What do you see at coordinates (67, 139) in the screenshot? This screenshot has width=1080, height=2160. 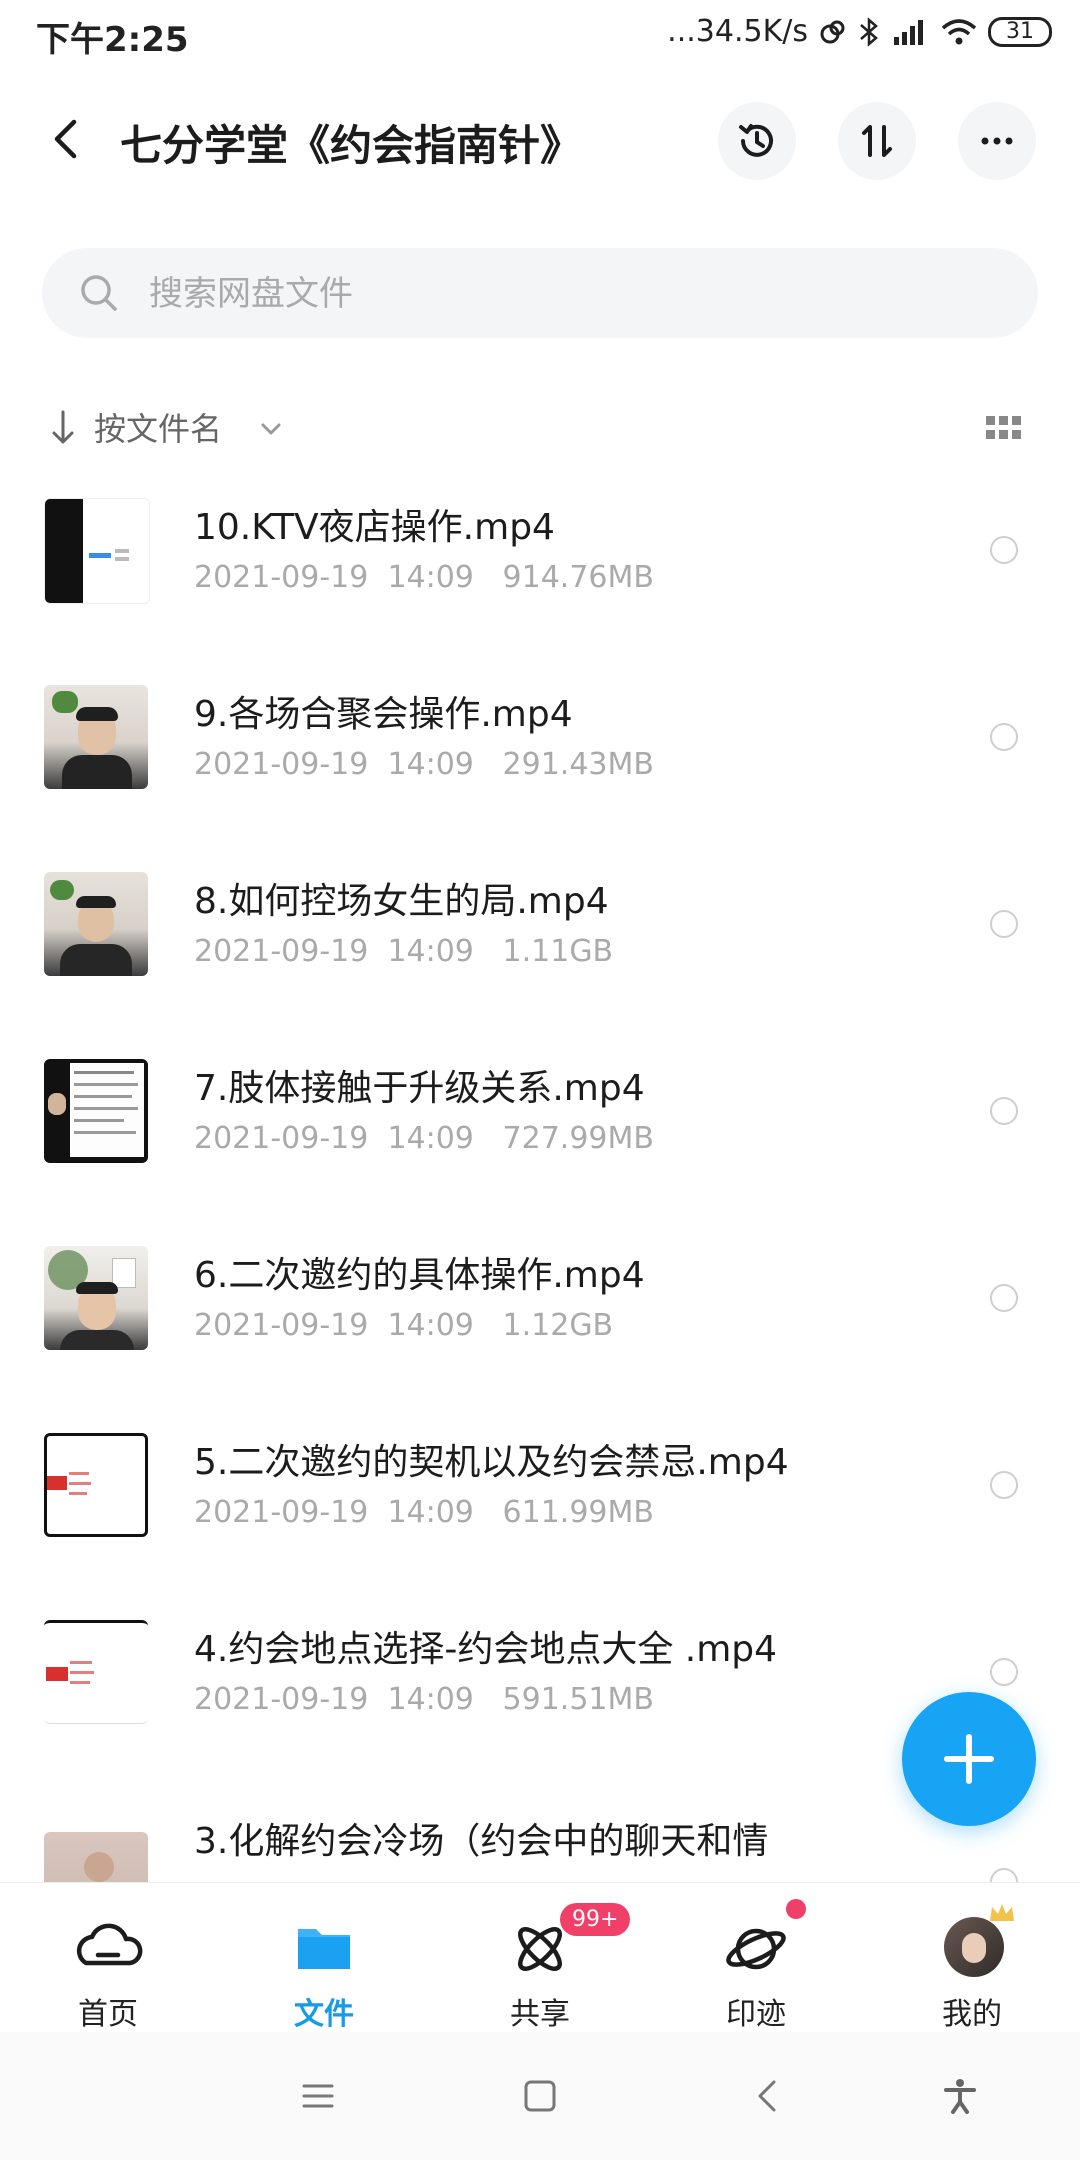 I see `back-arrow-icon` at bounding box center [67, 139].